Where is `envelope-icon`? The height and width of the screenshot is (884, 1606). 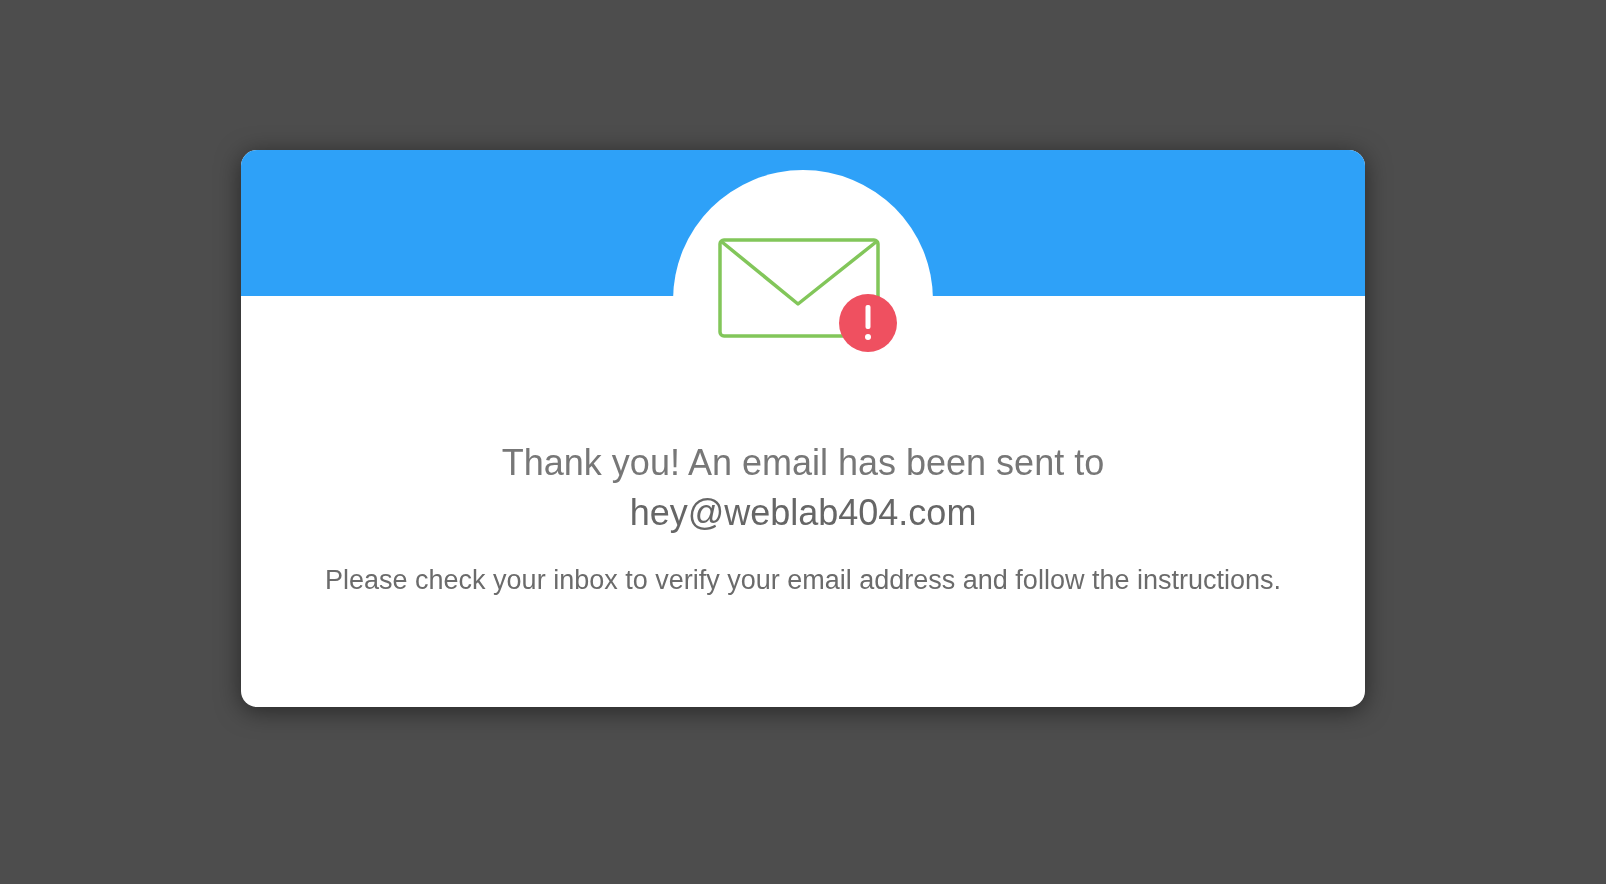 envelope-icon is located at coordinates (799, 288).